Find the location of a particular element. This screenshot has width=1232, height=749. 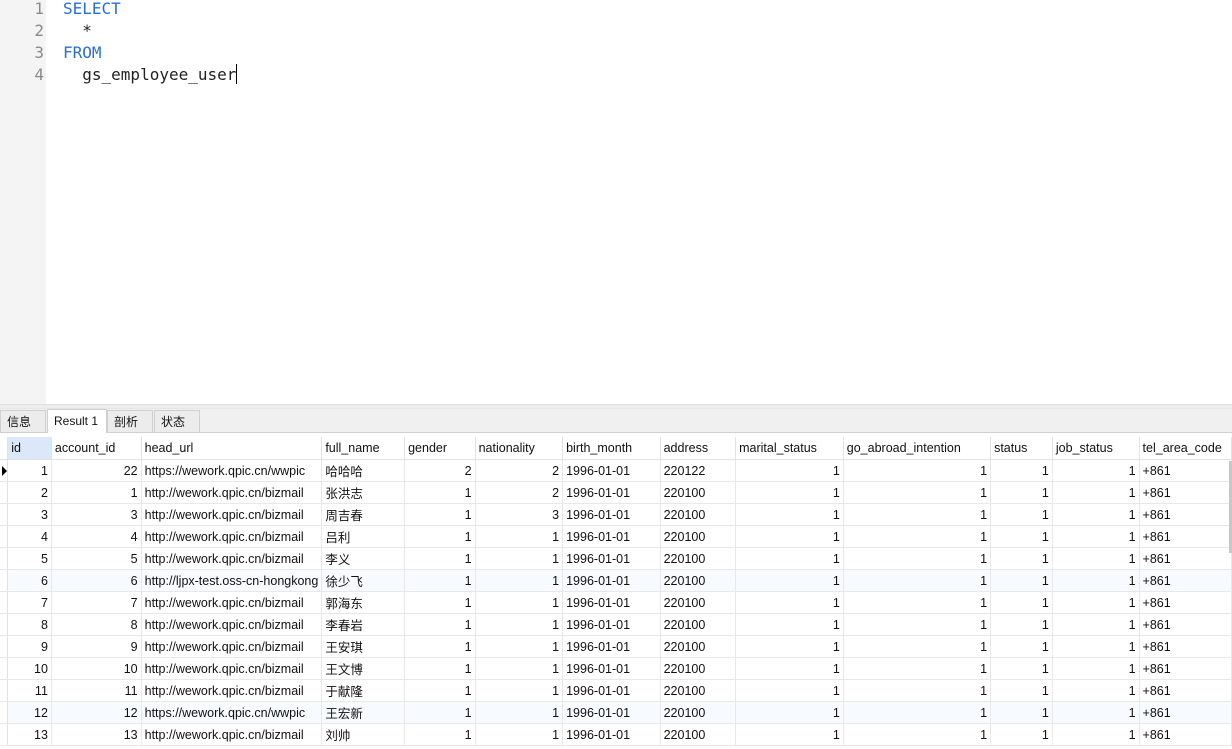

column-header-status: status is located at coordinates (1021, 448).